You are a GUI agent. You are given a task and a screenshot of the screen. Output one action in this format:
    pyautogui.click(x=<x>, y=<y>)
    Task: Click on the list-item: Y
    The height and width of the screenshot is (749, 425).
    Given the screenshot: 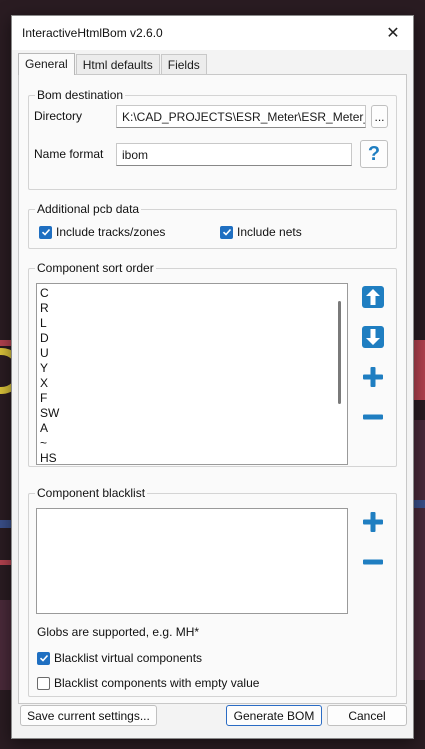 What is the action you would take?
    pyautogui.click(x=192, y=368)
    